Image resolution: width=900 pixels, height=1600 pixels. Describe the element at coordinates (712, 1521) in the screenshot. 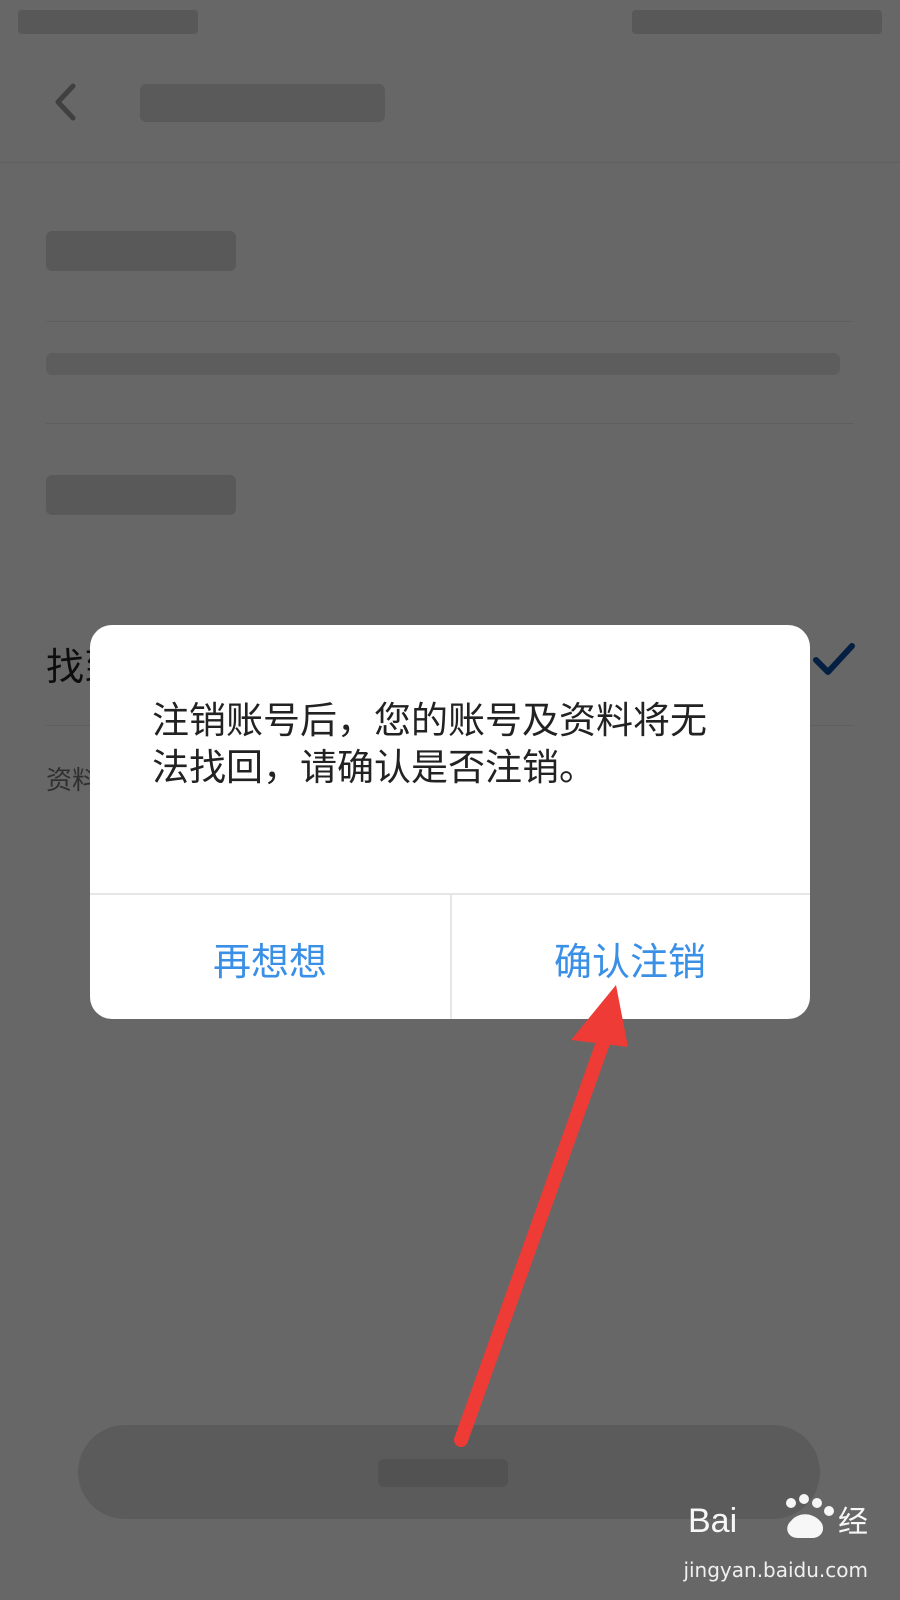

I see `svg-text: Bai` at that location.